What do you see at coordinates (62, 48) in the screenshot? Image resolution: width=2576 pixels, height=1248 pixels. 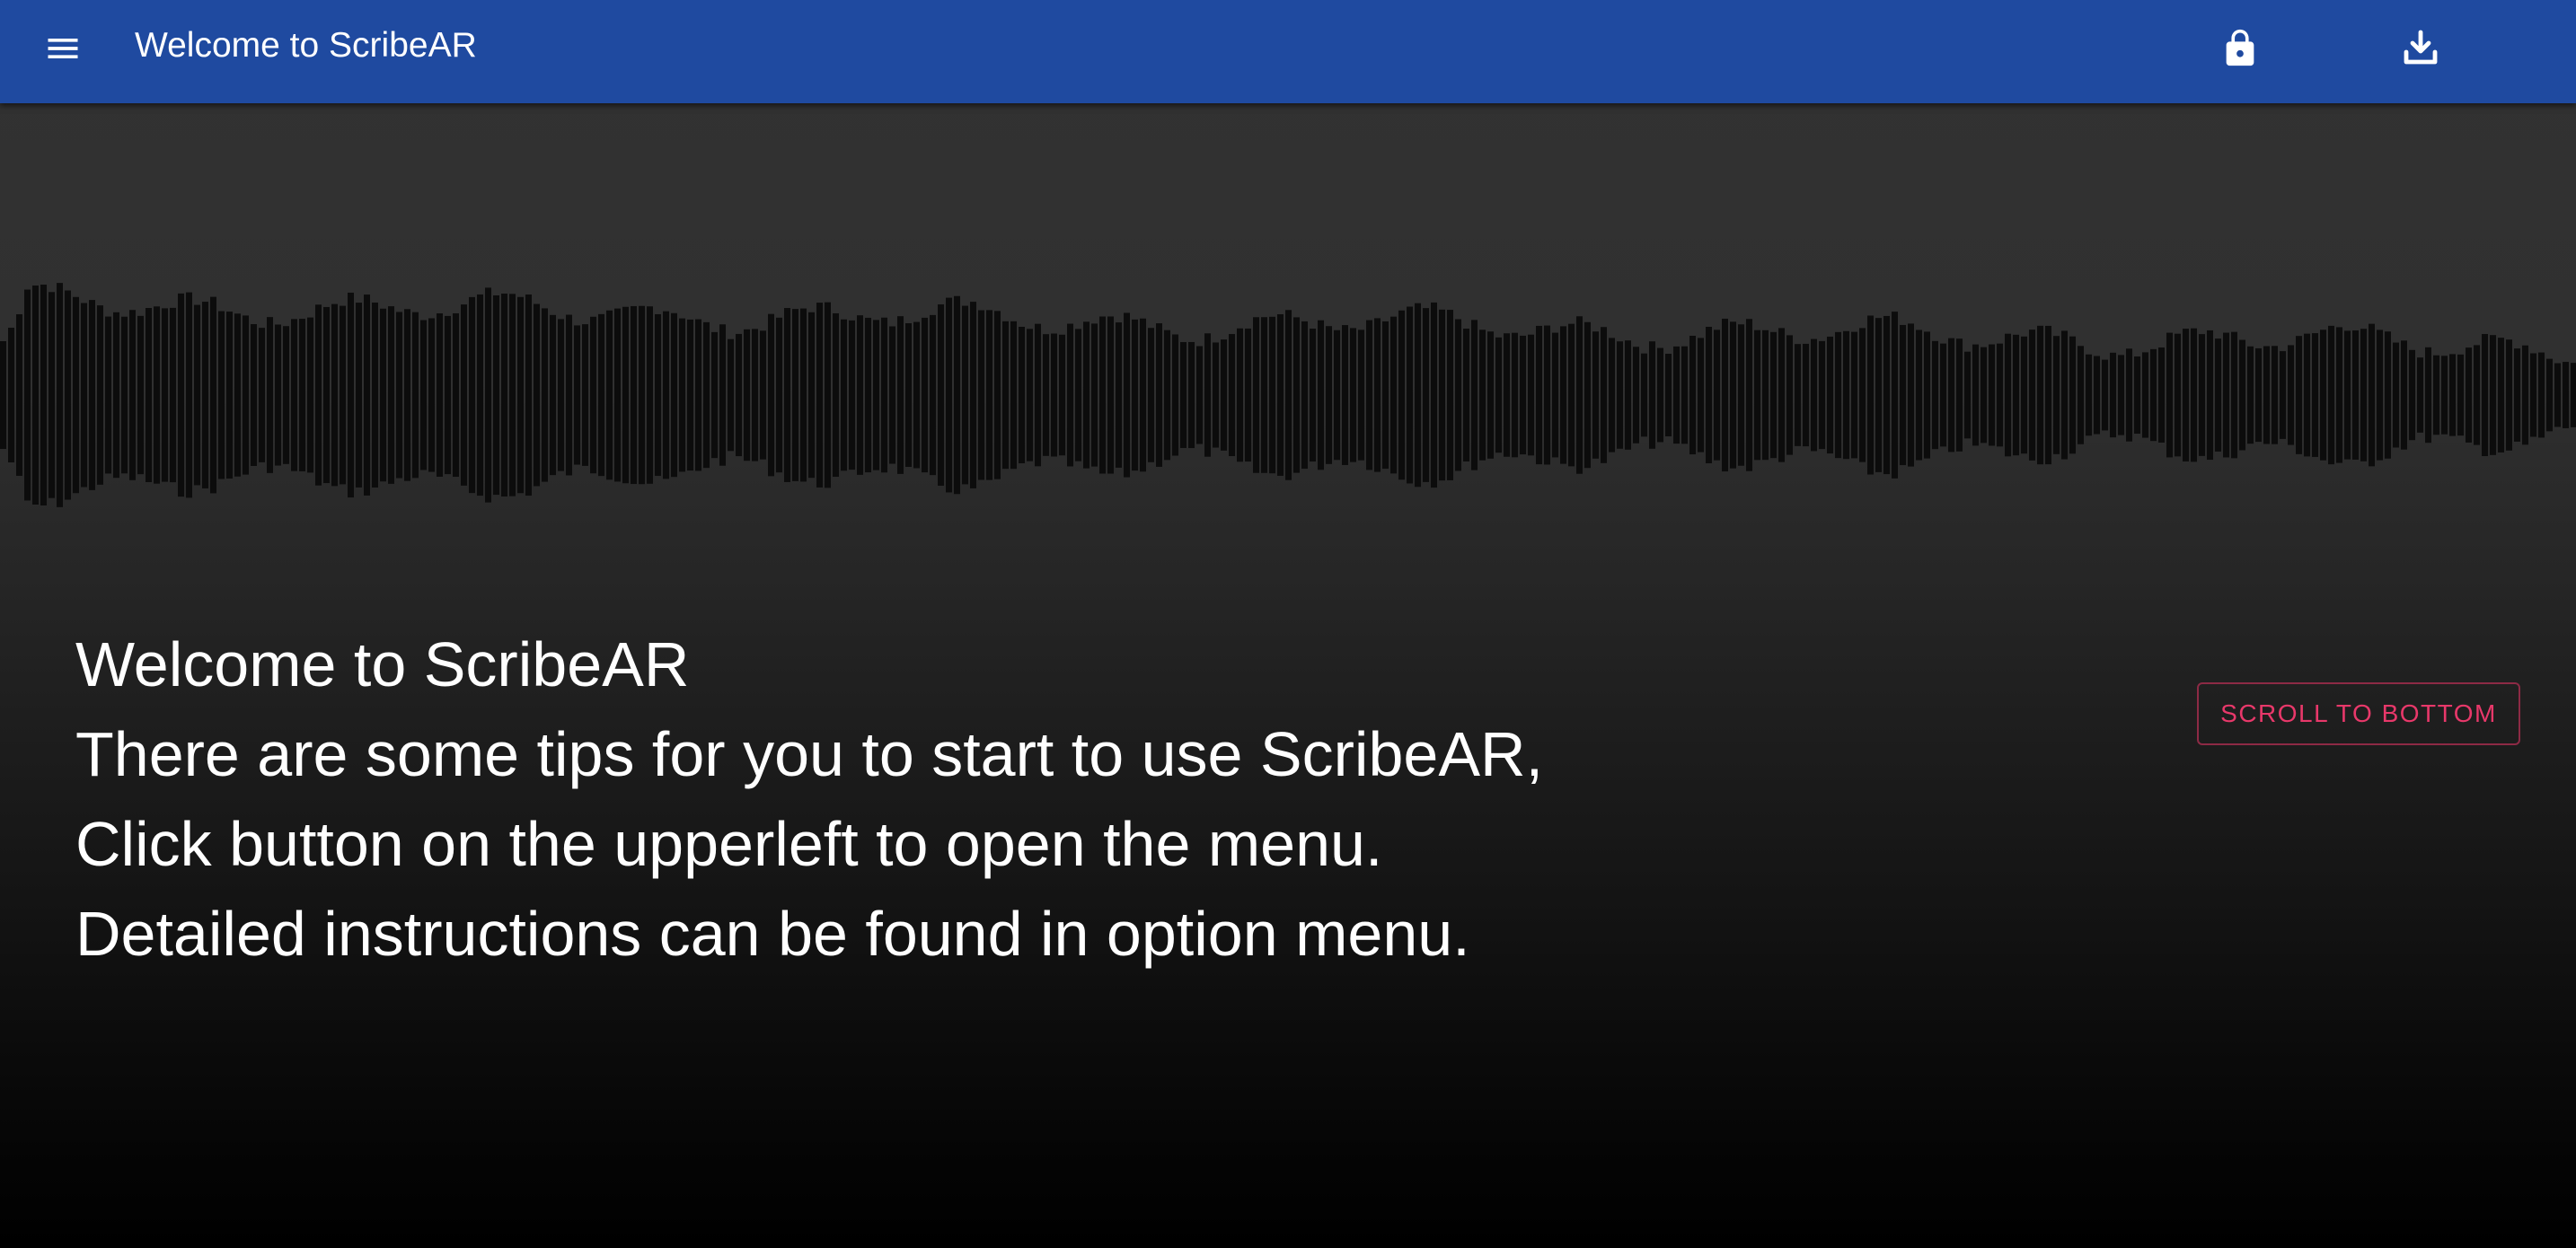 I see `menu-button` at bounding box center [62, 48].